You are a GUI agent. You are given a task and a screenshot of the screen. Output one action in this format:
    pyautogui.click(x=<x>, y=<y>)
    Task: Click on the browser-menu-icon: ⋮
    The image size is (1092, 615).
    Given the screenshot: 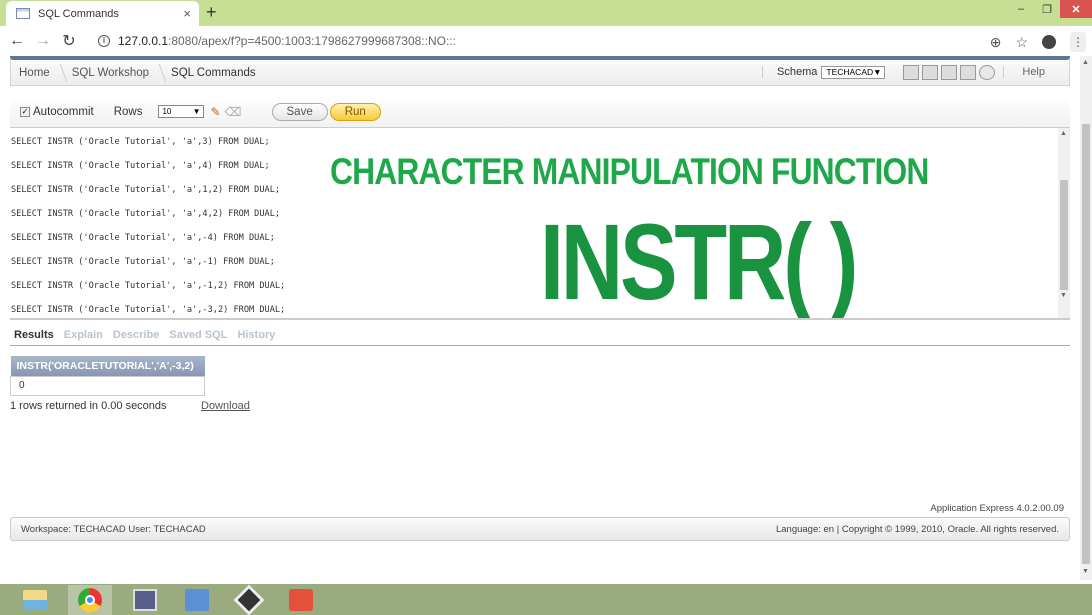 What is the action you would take?
    pyautogui.click(x=1078, y=42)
    